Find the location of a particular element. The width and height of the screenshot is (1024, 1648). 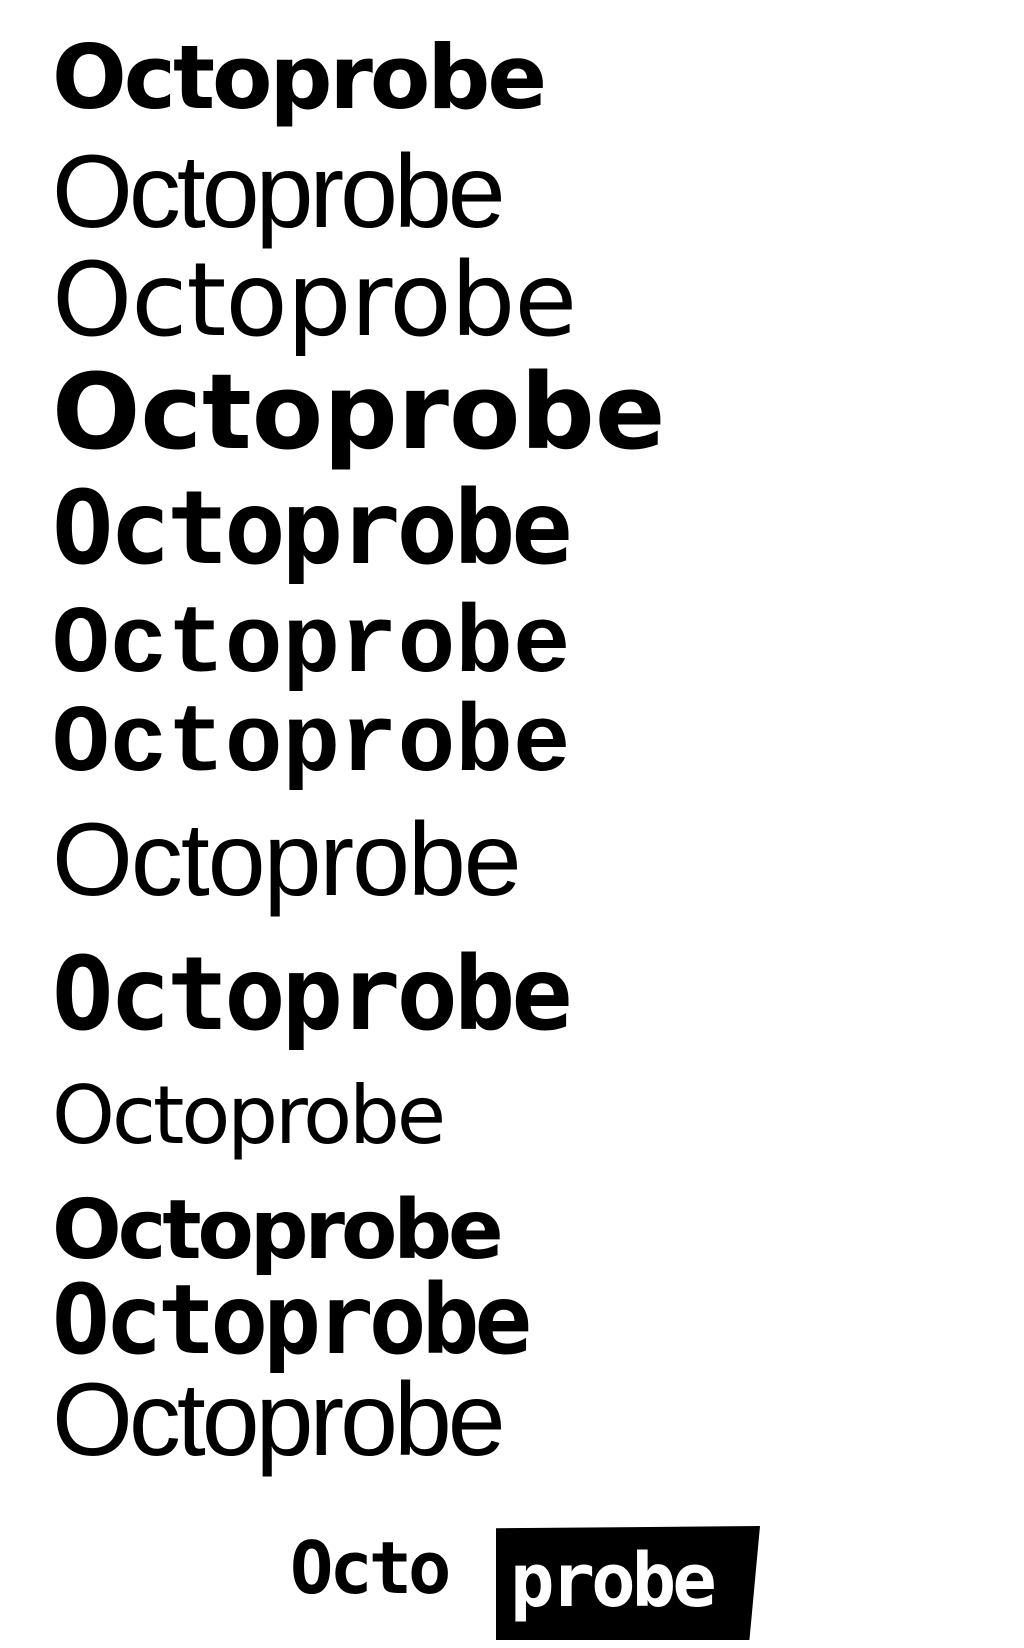

font-sample-13: Octoprobe is located at coordinates (279, 1420).